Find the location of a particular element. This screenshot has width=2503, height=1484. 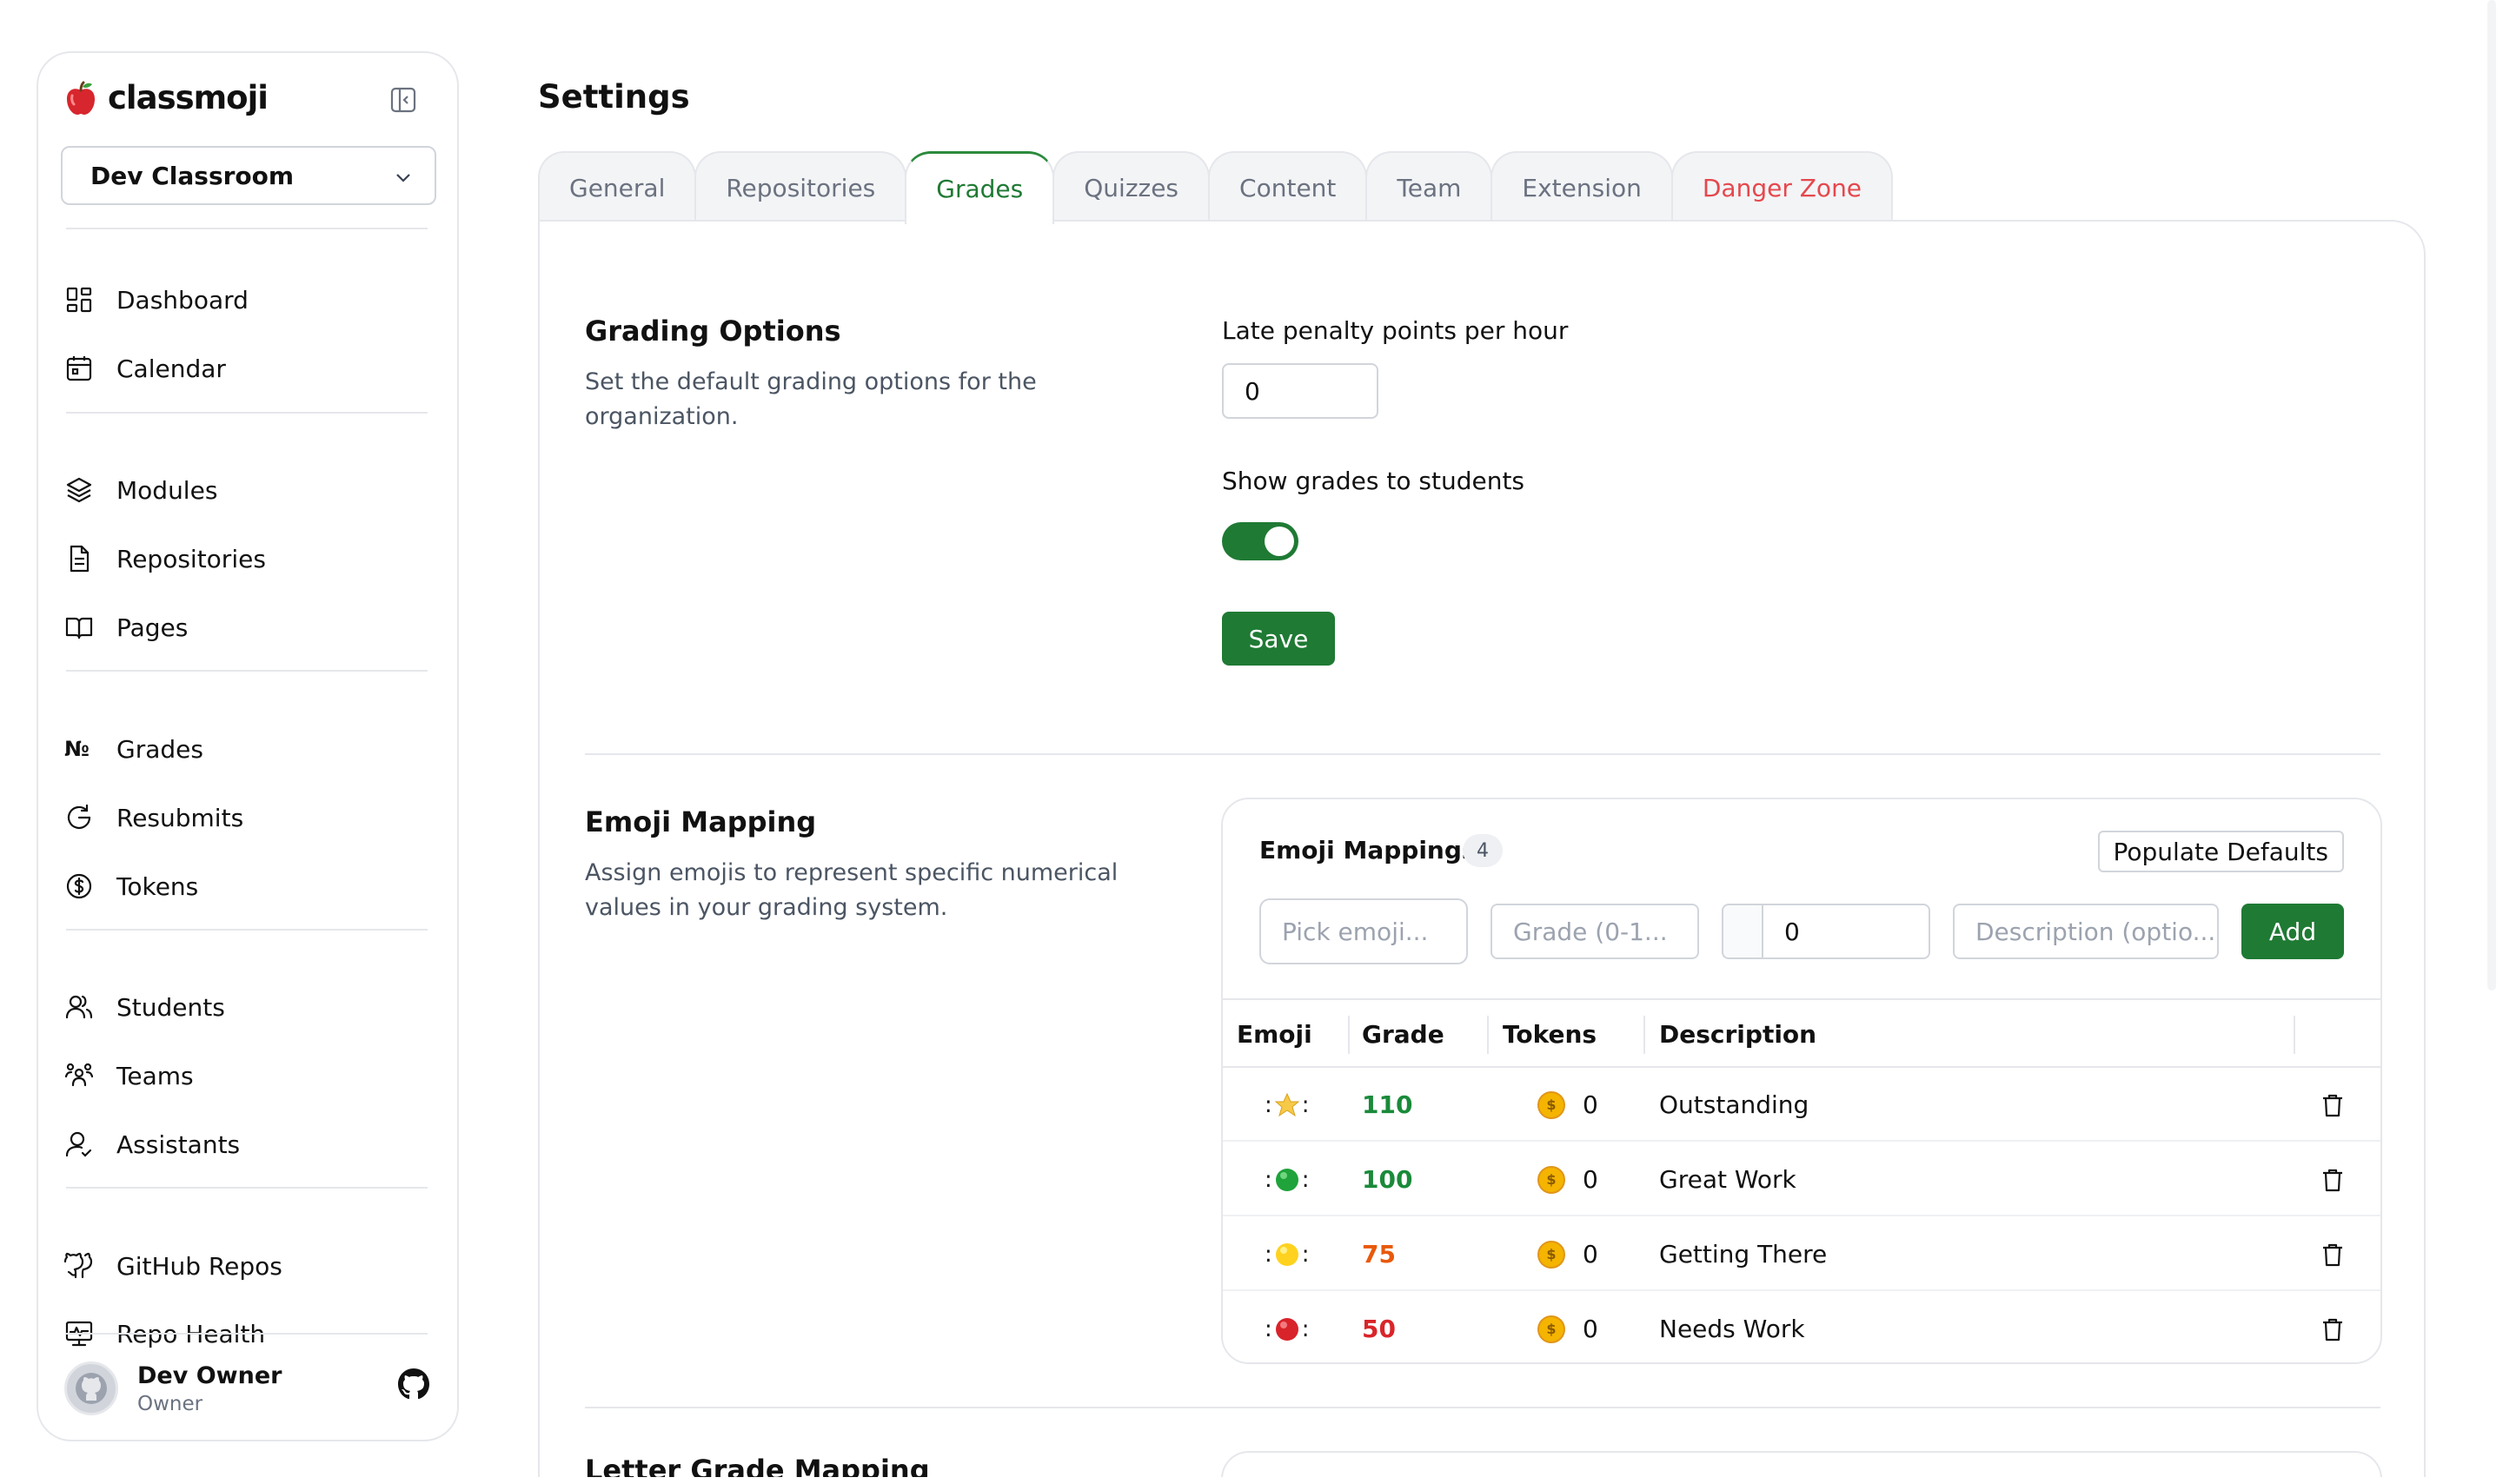

table-row: ::50 $0 Needs Work is located at coordinates (1801, 1327).